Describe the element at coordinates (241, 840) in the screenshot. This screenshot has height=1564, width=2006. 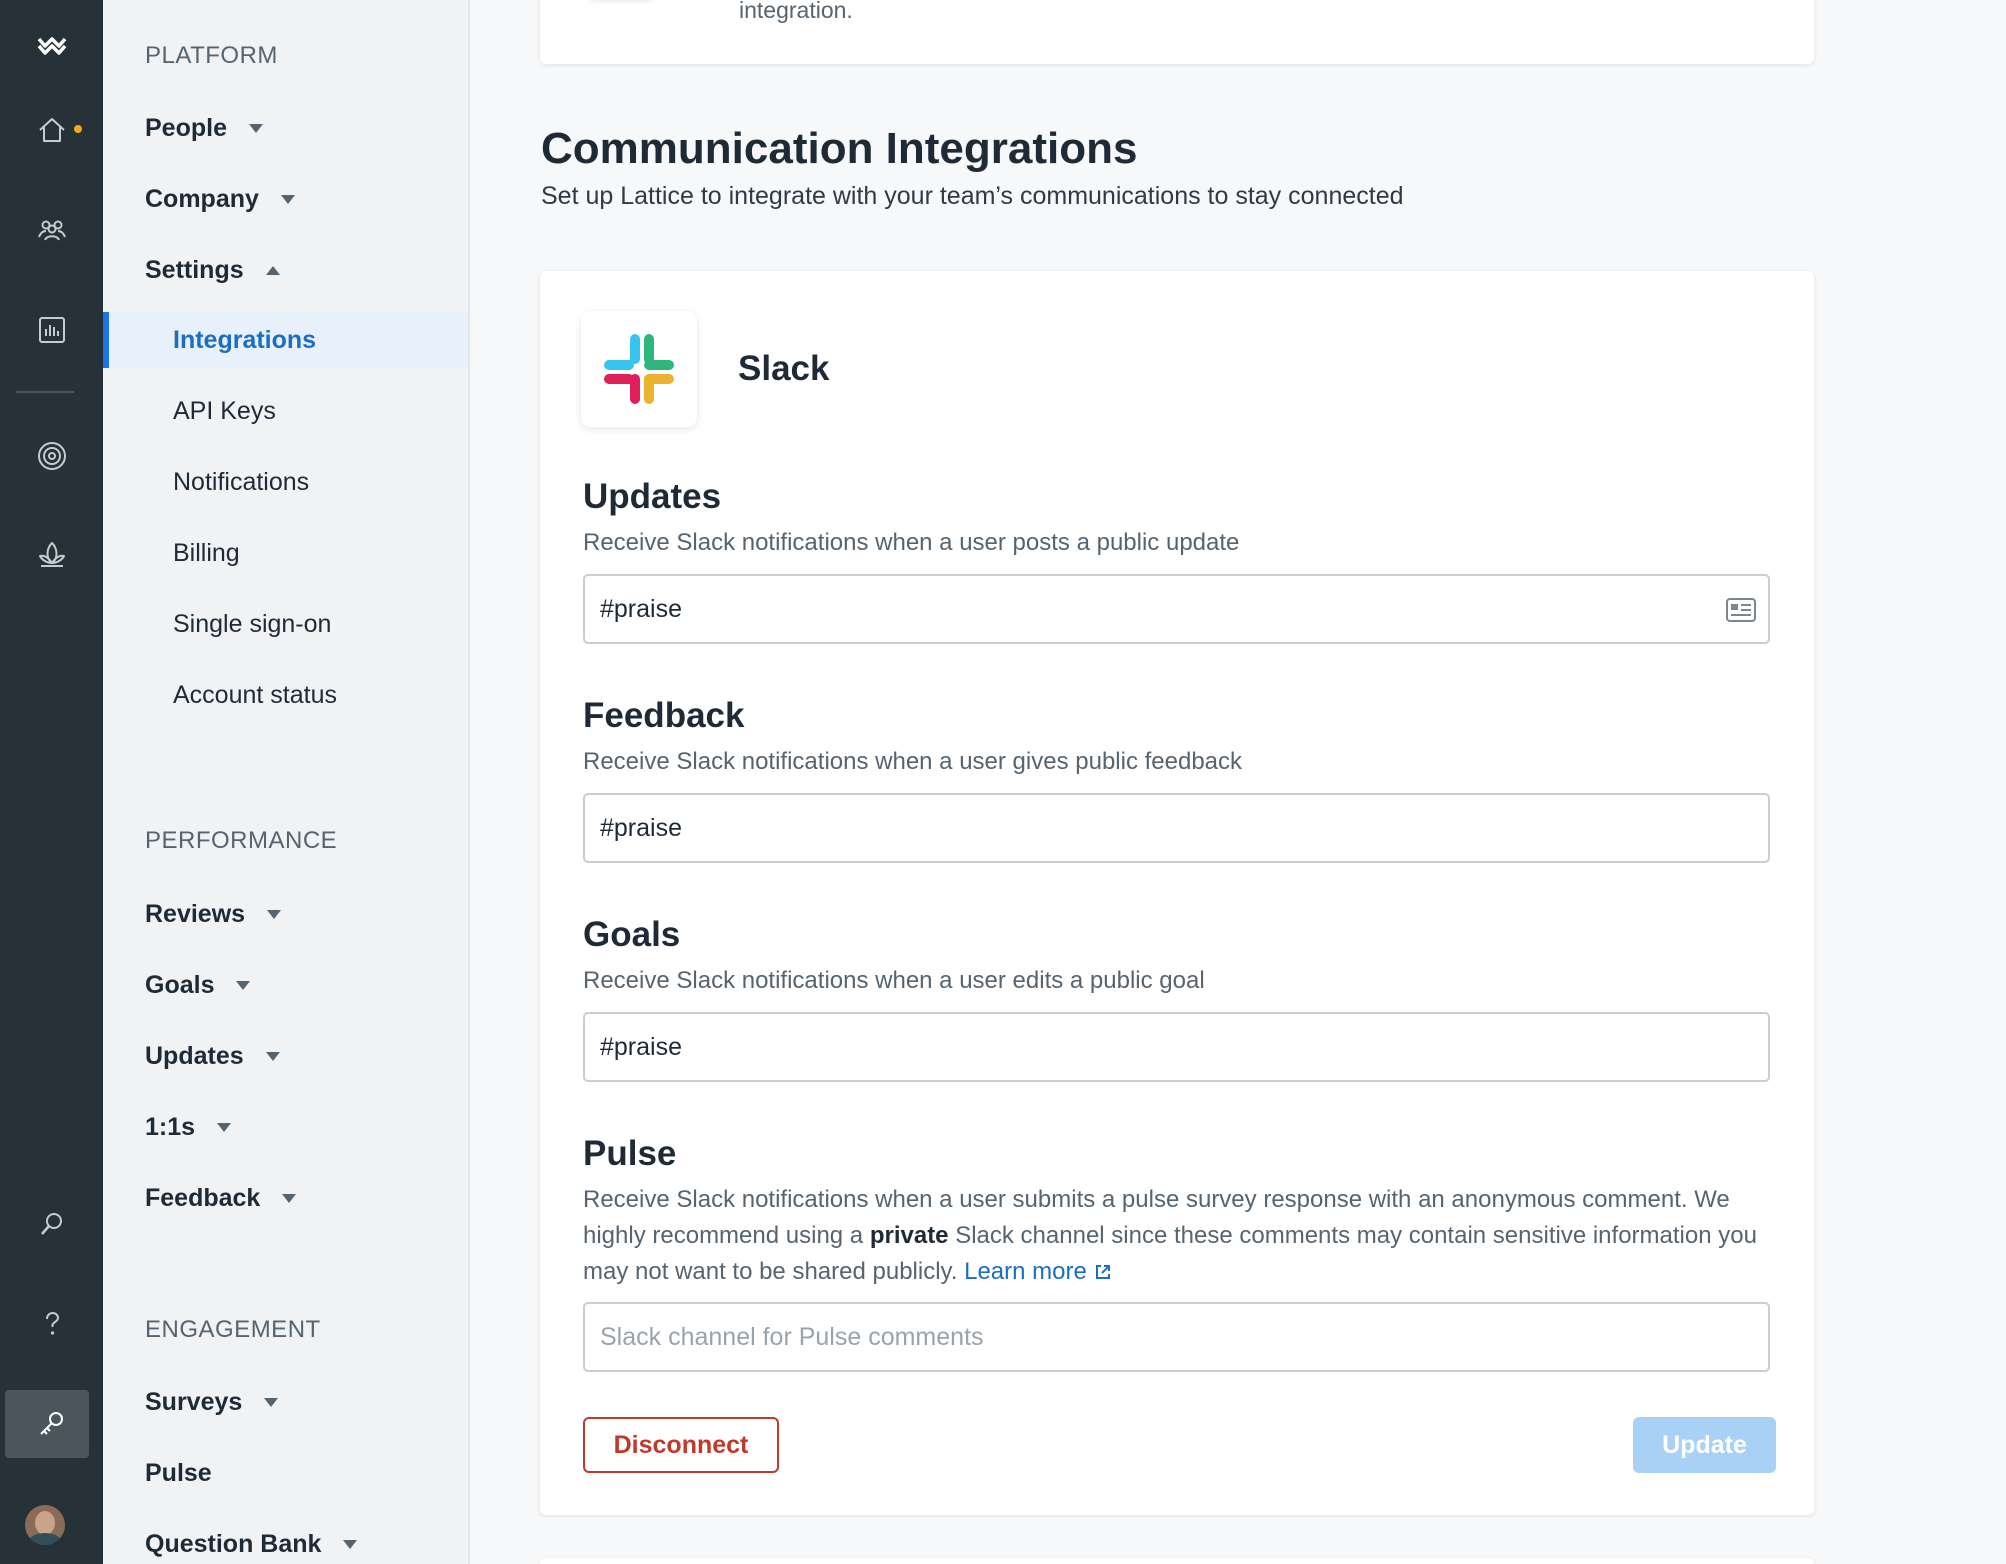
I see `nav-section-performance: PERFORMANCE` at that location.